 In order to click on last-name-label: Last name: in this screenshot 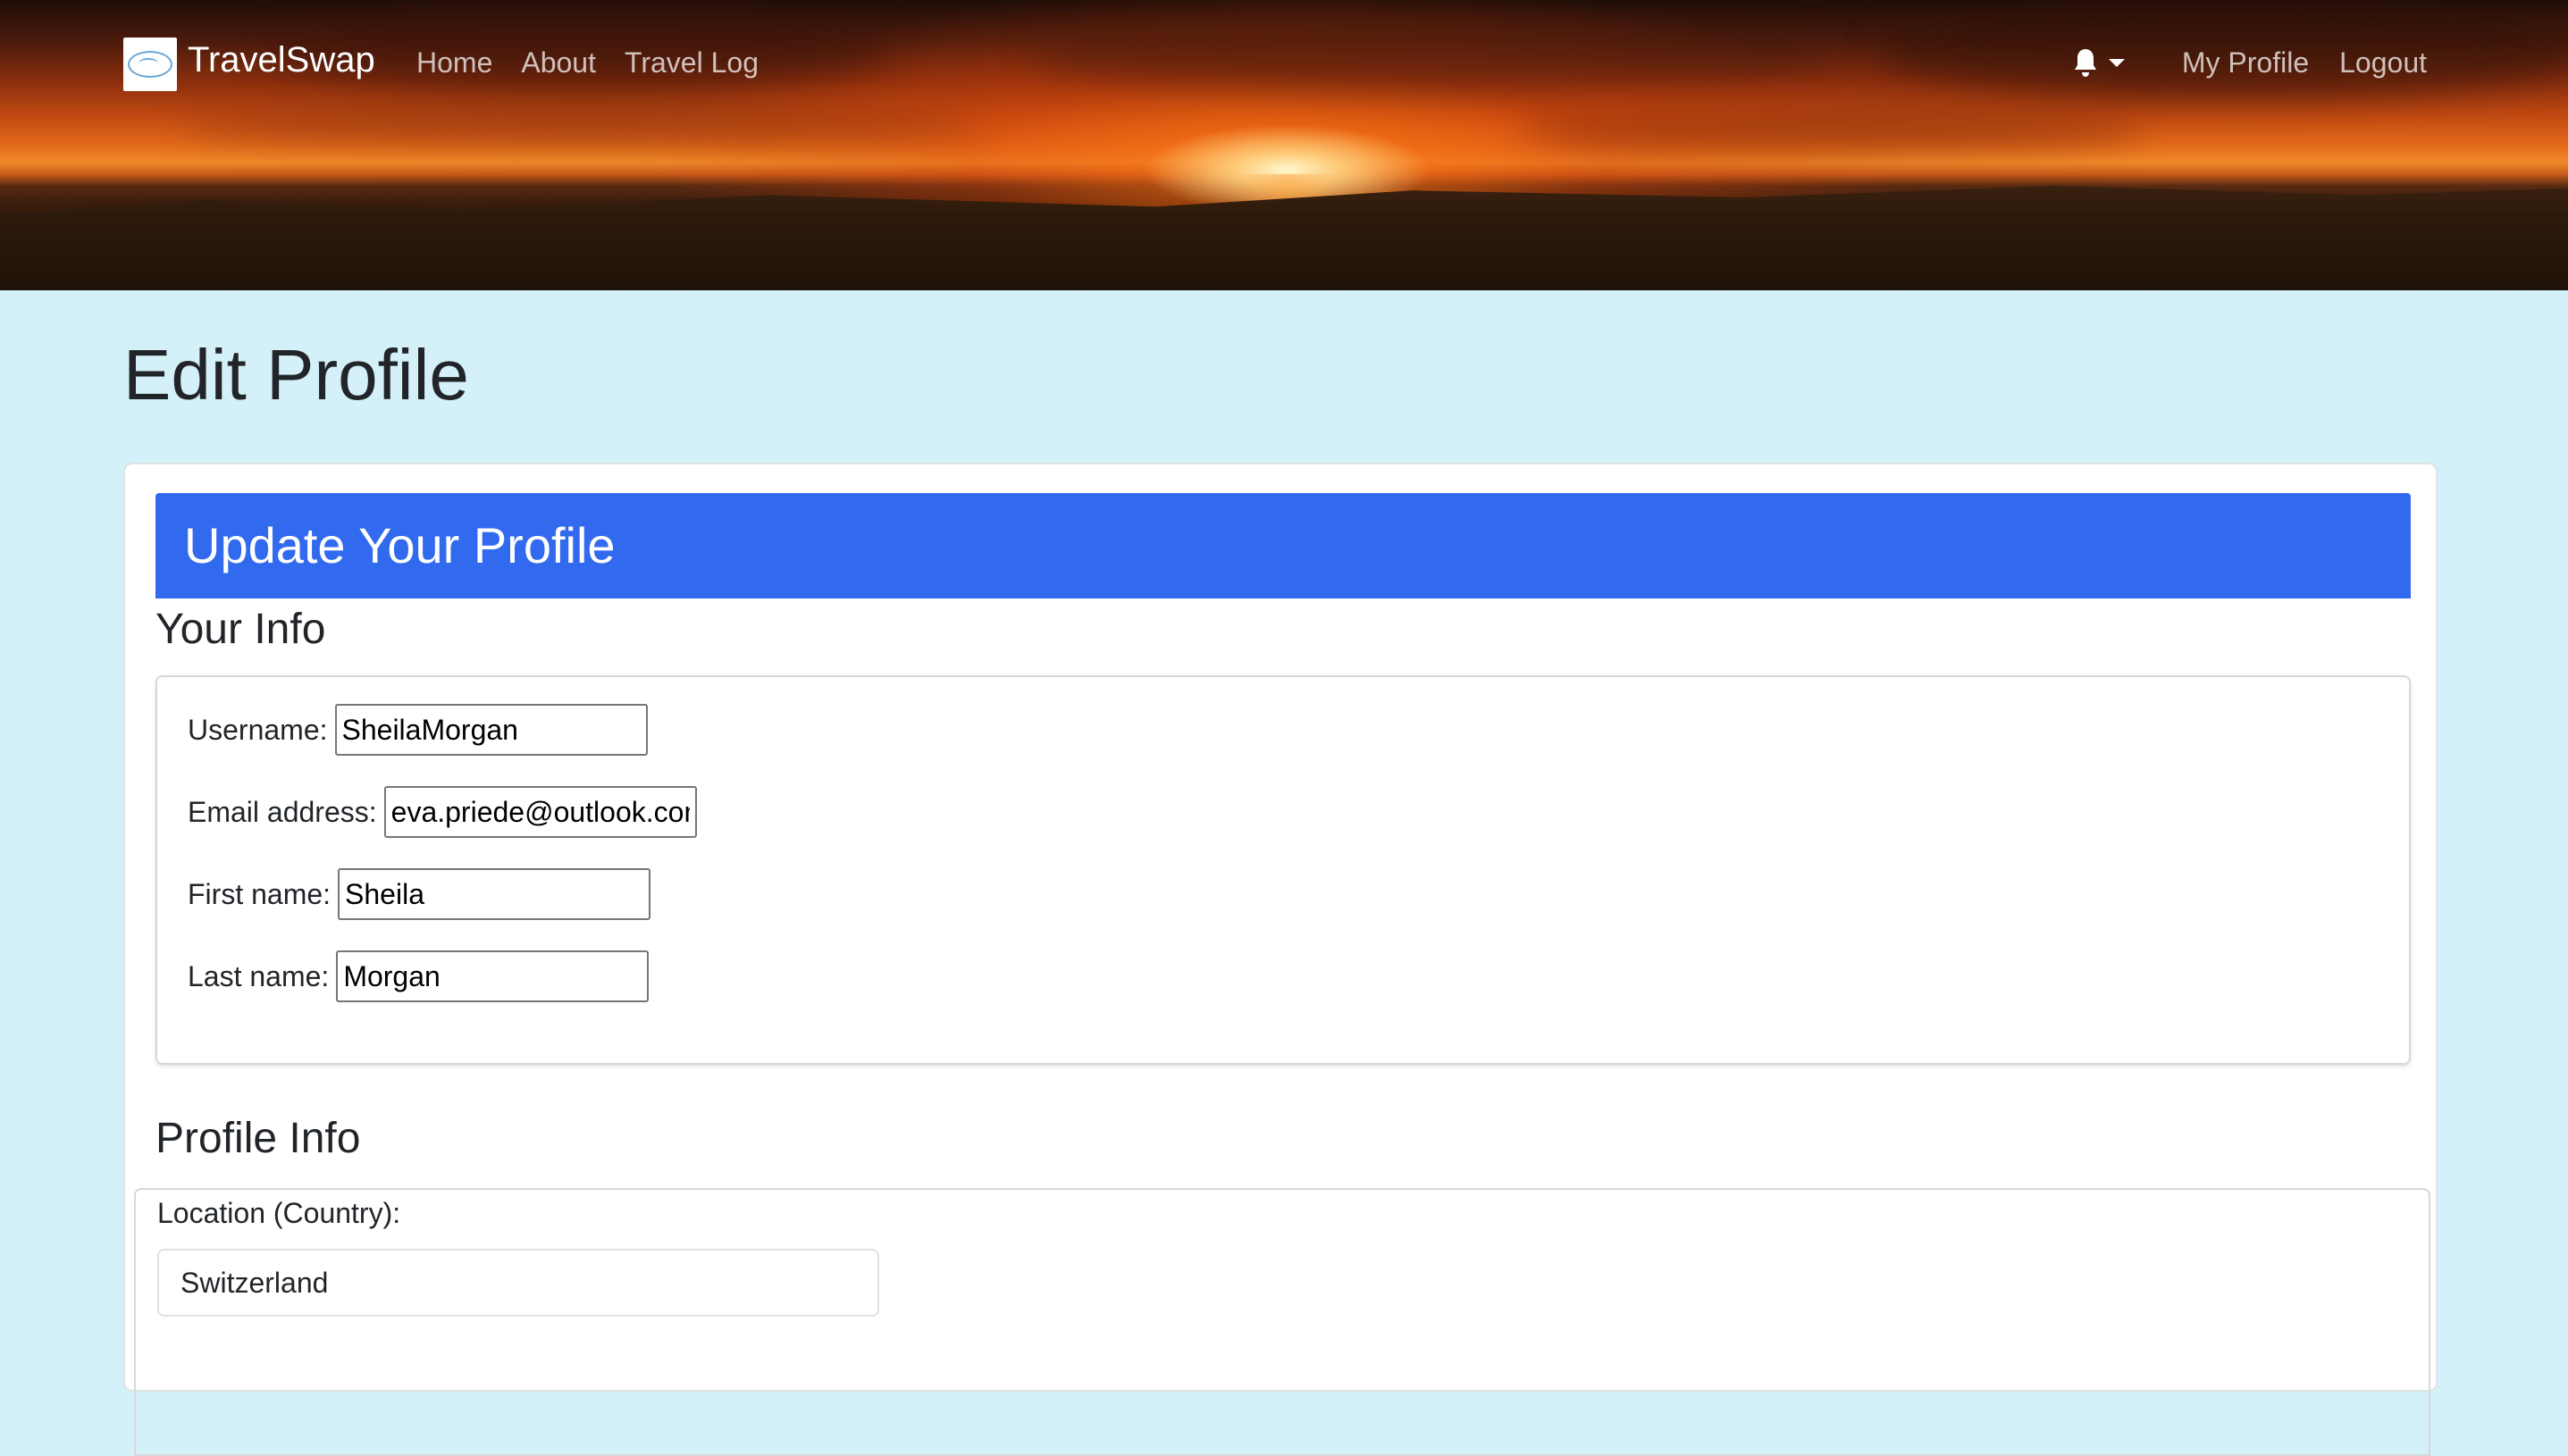, I will do `click(259, 975)`.